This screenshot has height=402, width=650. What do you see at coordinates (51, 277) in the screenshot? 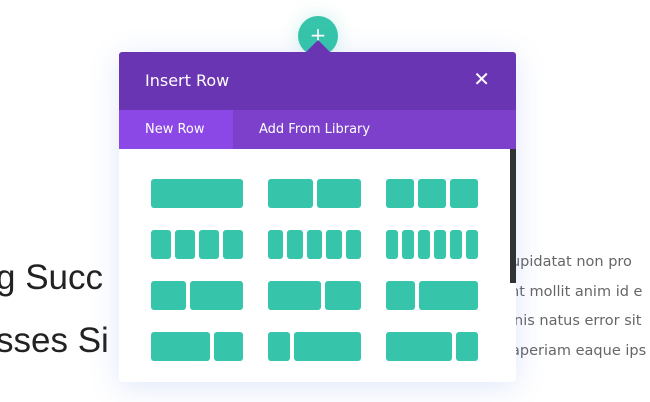
I see `background-heading-line: g Succ` at bounding box center [51, 277].